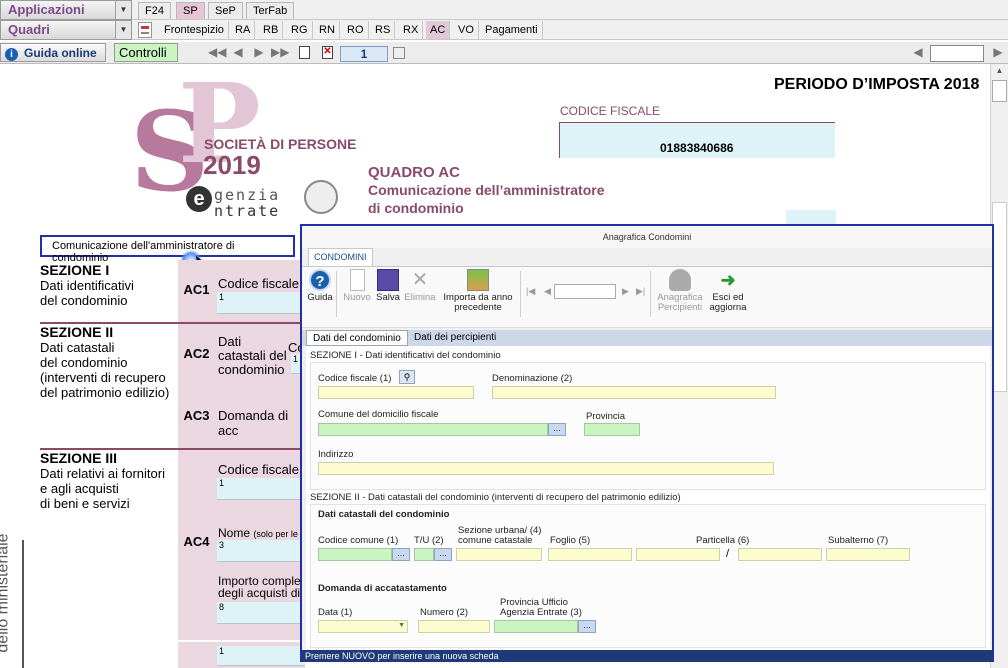  I want to click on subalterno-number: (7), so click(882, 540).